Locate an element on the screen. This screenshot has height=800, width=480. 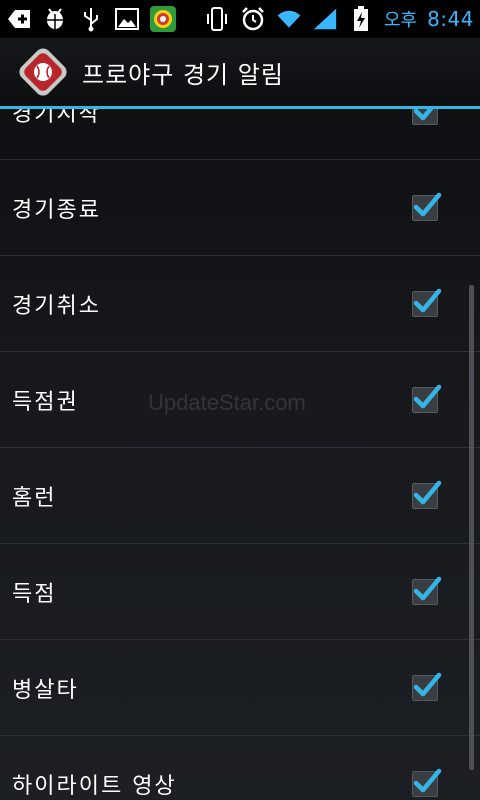
status-time: 8:44 is located at coordinates (450, 19).